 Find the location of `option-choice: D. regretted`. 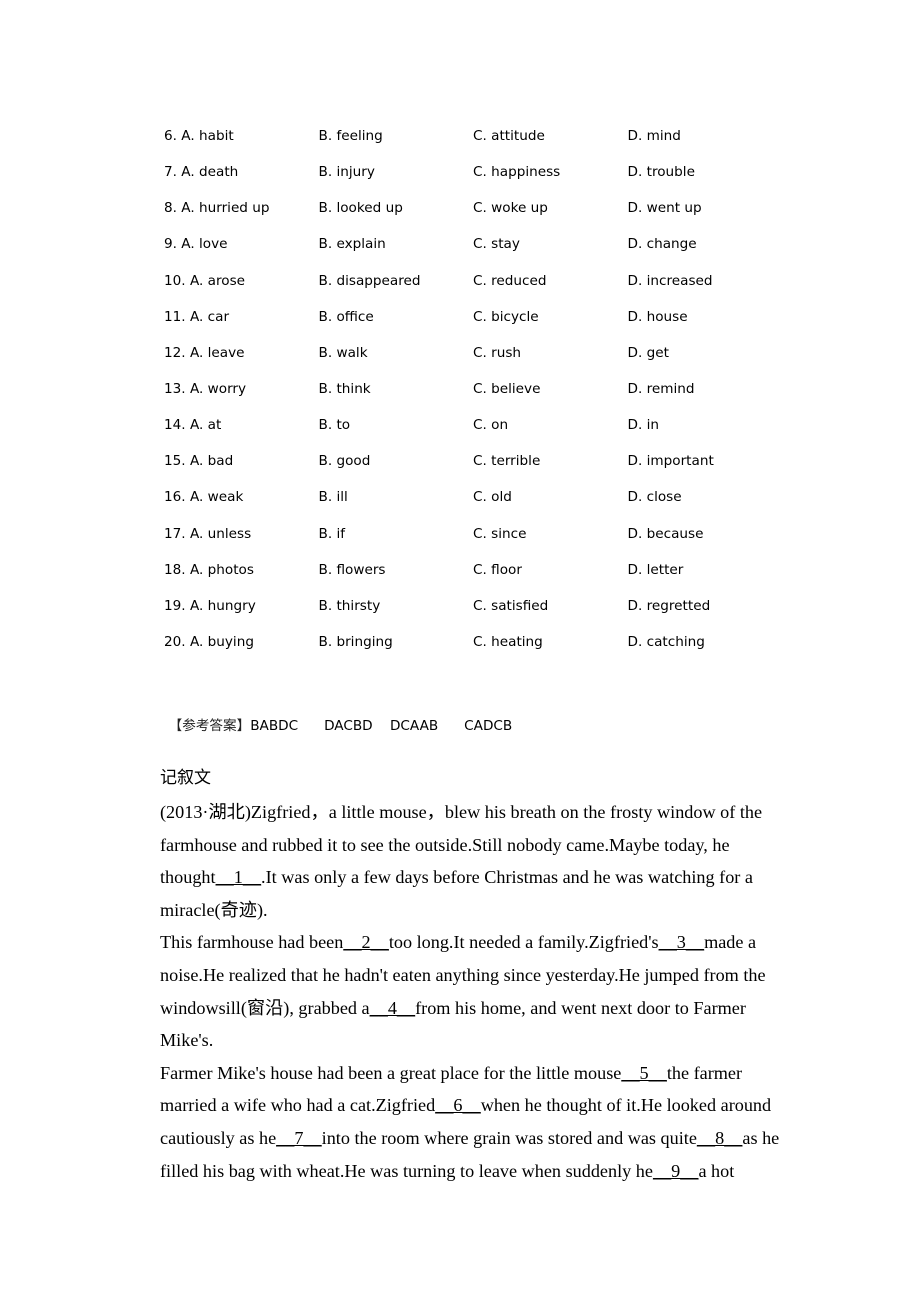

option-choice: D. regretted is located at coordinates (669, 605).